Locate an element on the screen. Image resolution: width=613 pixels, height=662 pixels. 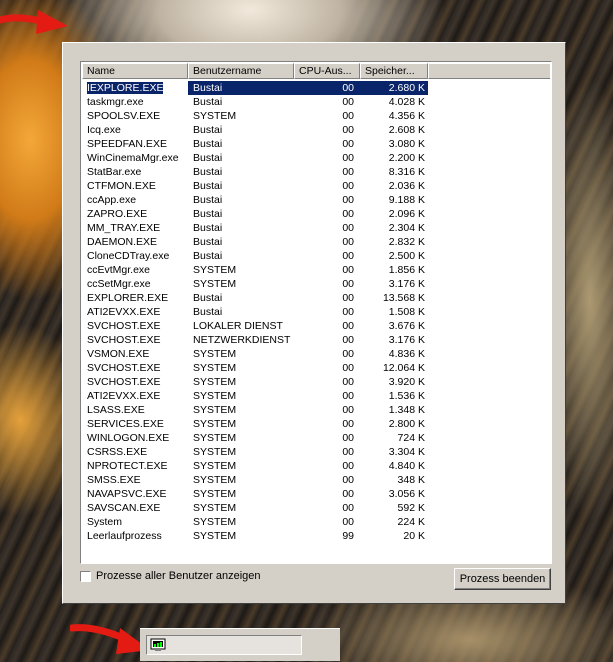
process-row: ccEvtMgr.exe SYSTEM 00 1.856 K is located at coordinates (316, 270).